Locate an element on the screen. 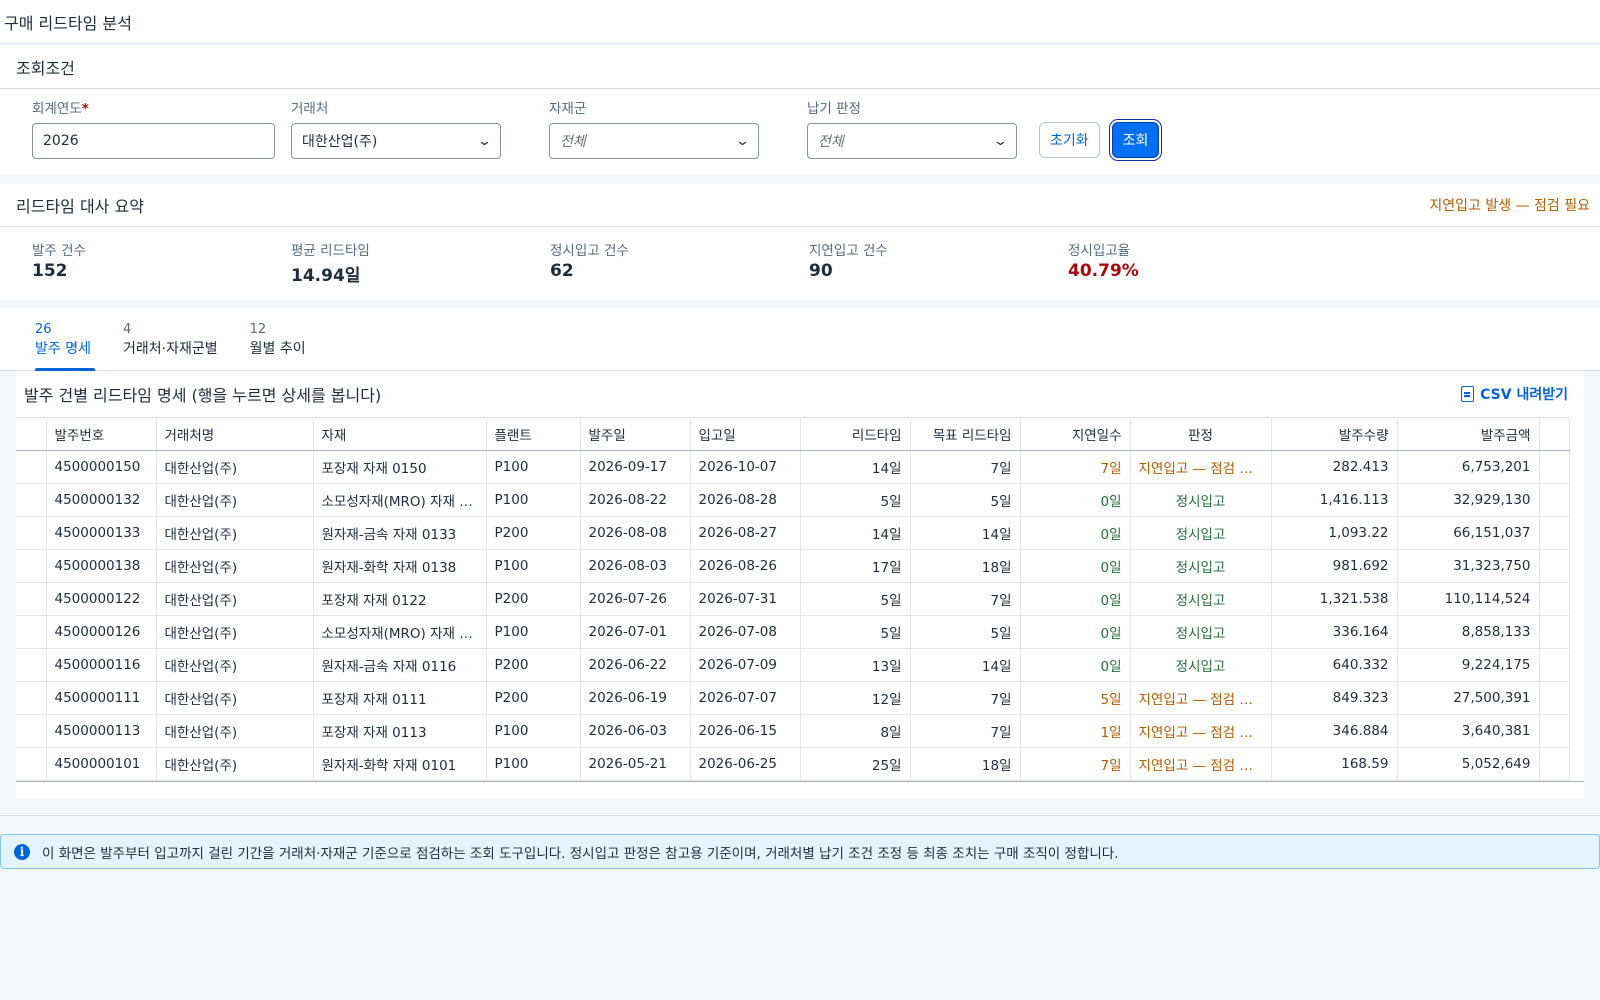  tab-monthly-trend: 12 월별 추이 is located at coordinates (278, 339).